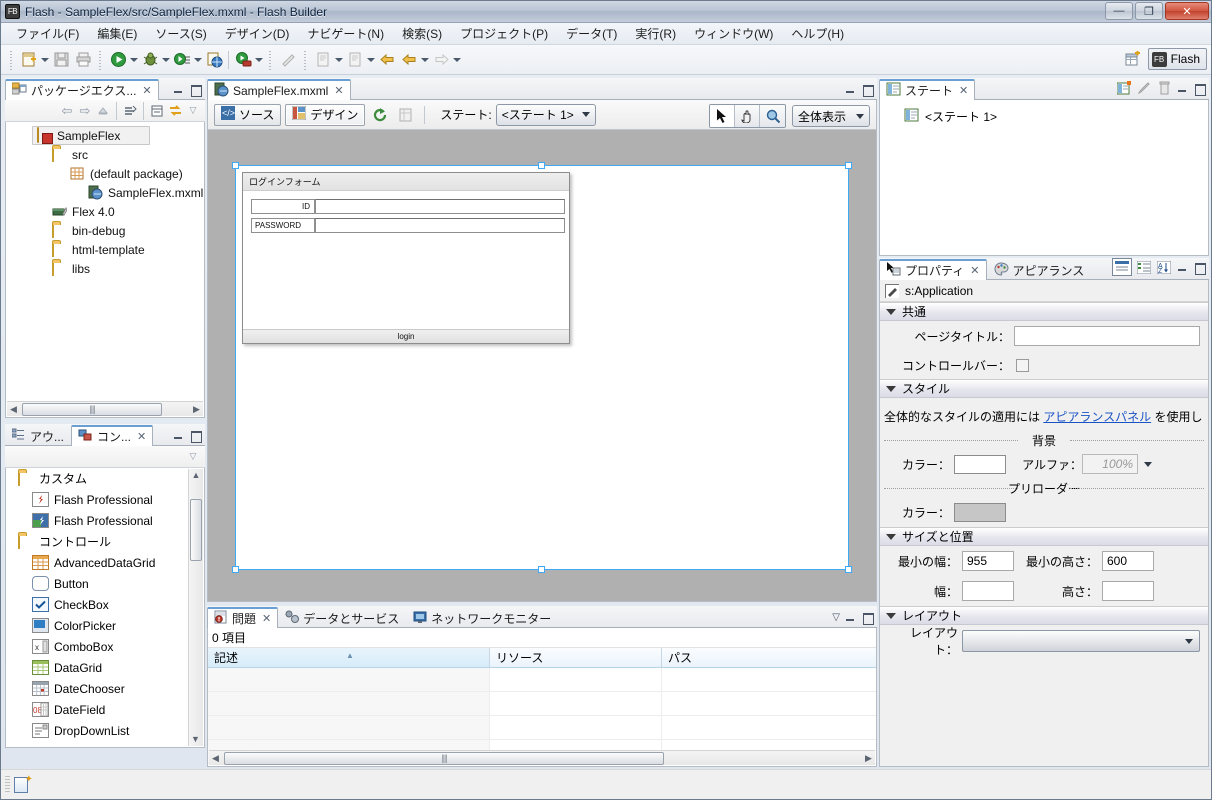  Describe the element at coordinates (105, 688) in the screenshot. I see `list-item-datechooser: DateChooser` at that location.